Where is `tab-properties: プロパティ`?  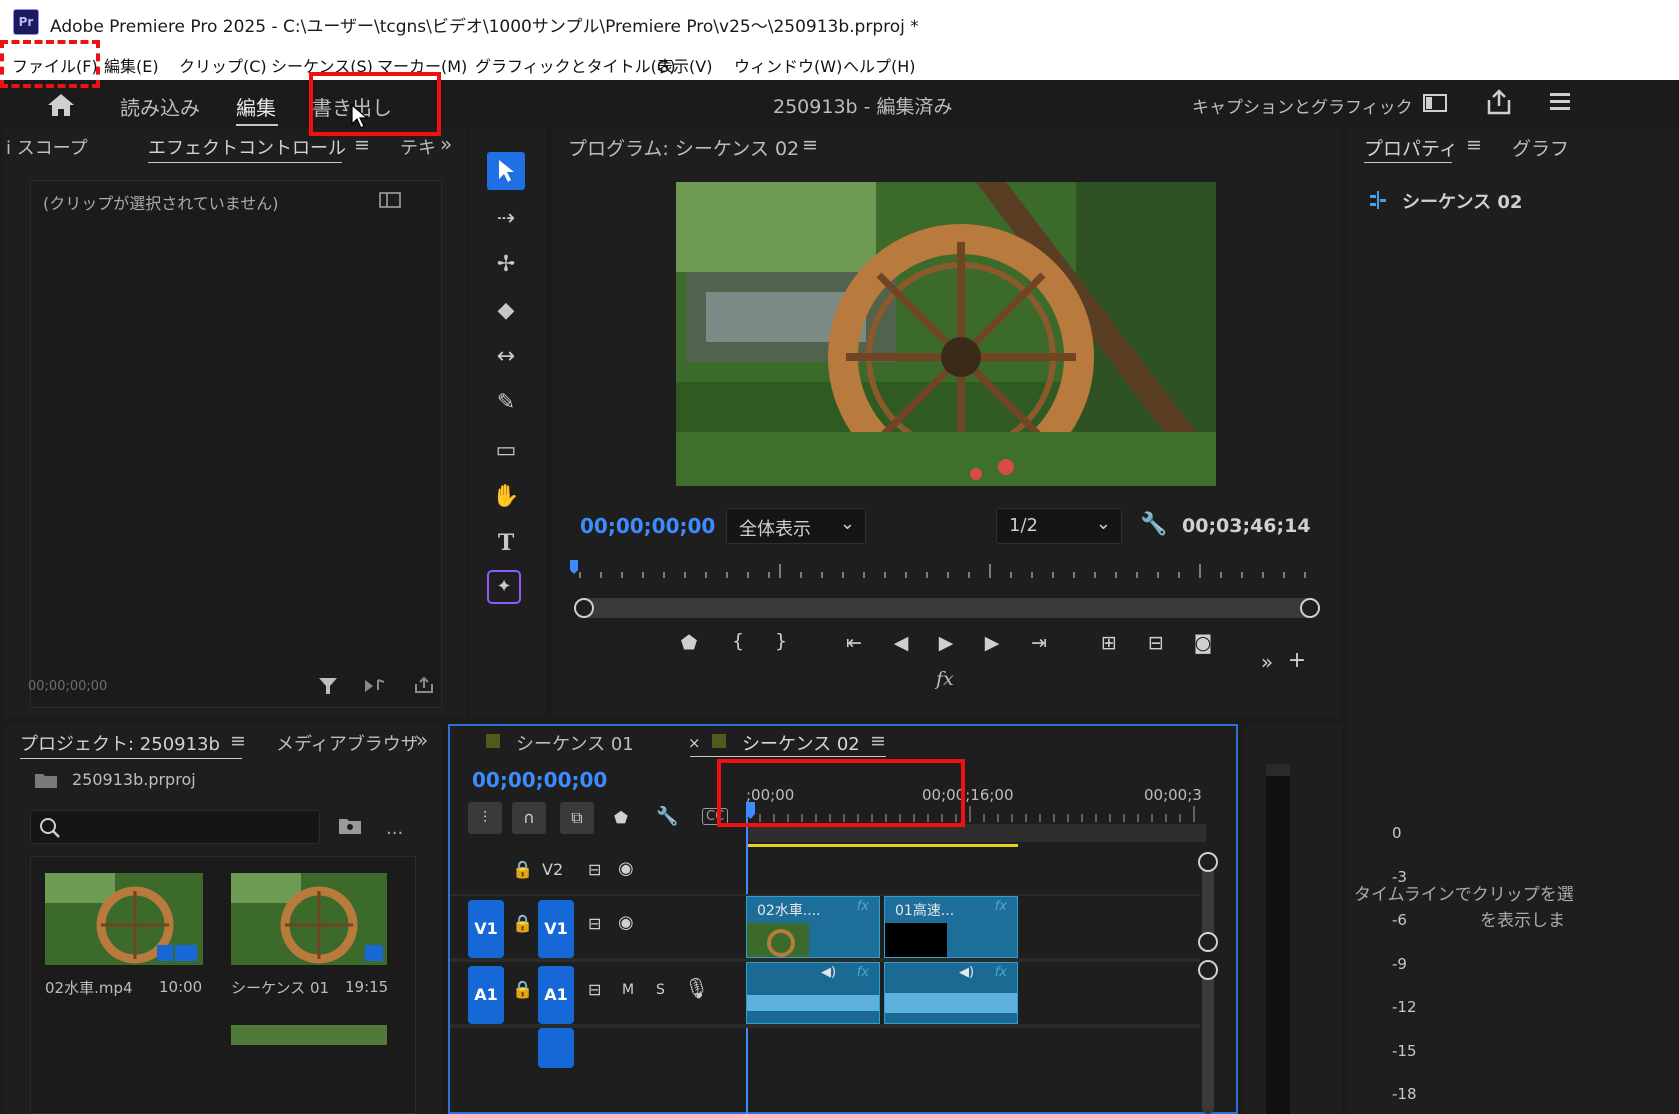
tab-properties: プロパティ is located at coordinates (1411, 147).